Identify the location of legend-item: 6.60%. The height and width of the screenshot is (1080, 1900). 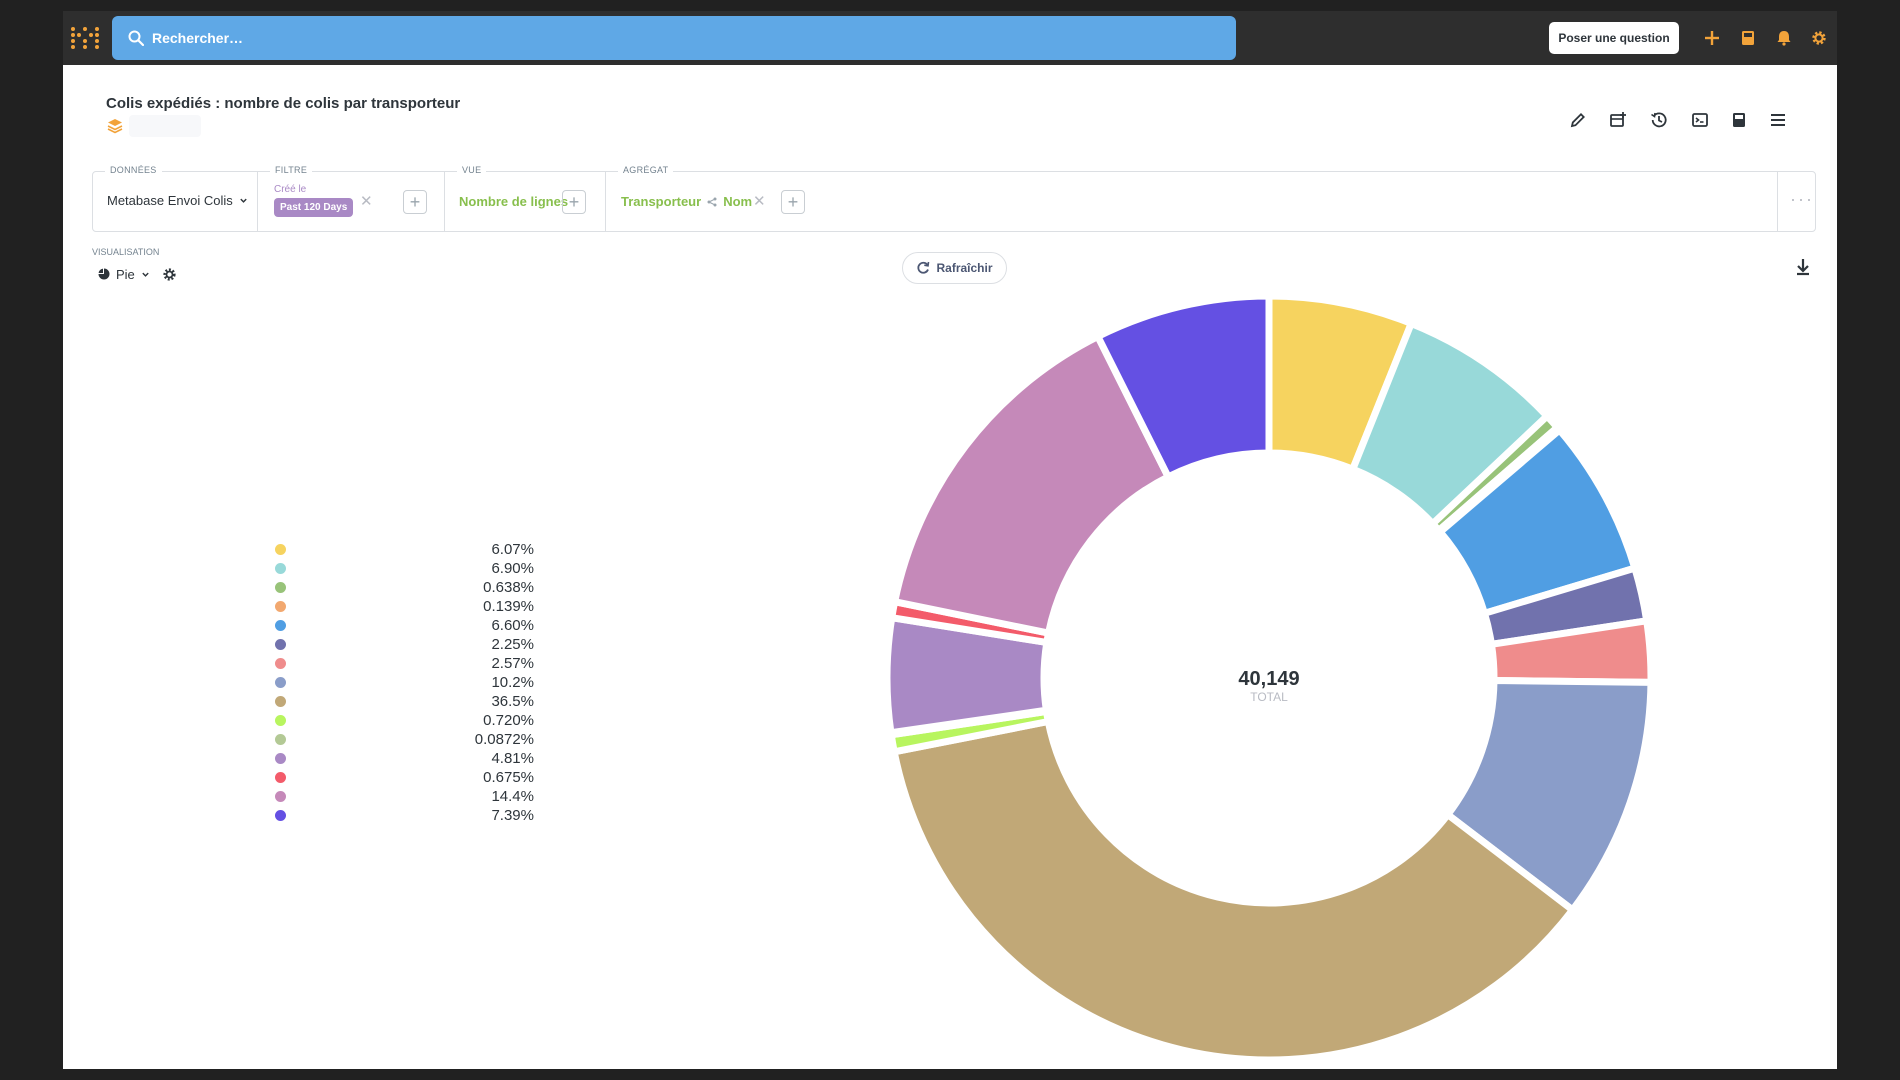
(404, 625).